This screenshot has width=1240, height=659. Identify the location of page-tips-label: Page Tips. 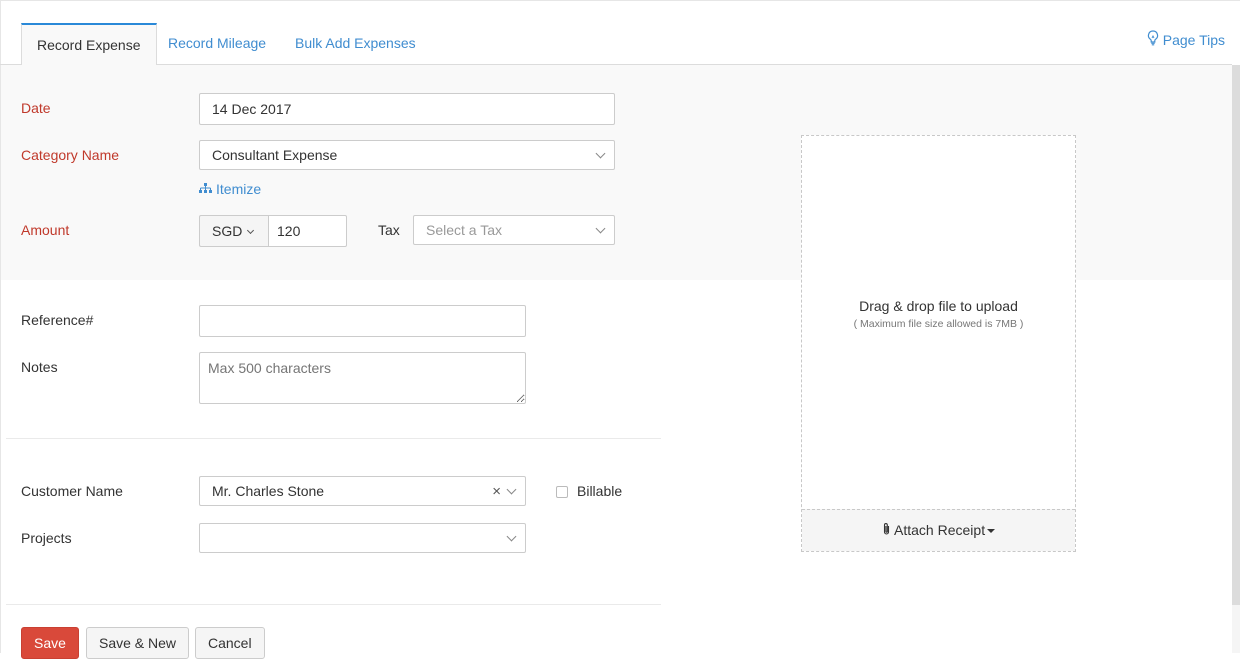
(1193, 39).